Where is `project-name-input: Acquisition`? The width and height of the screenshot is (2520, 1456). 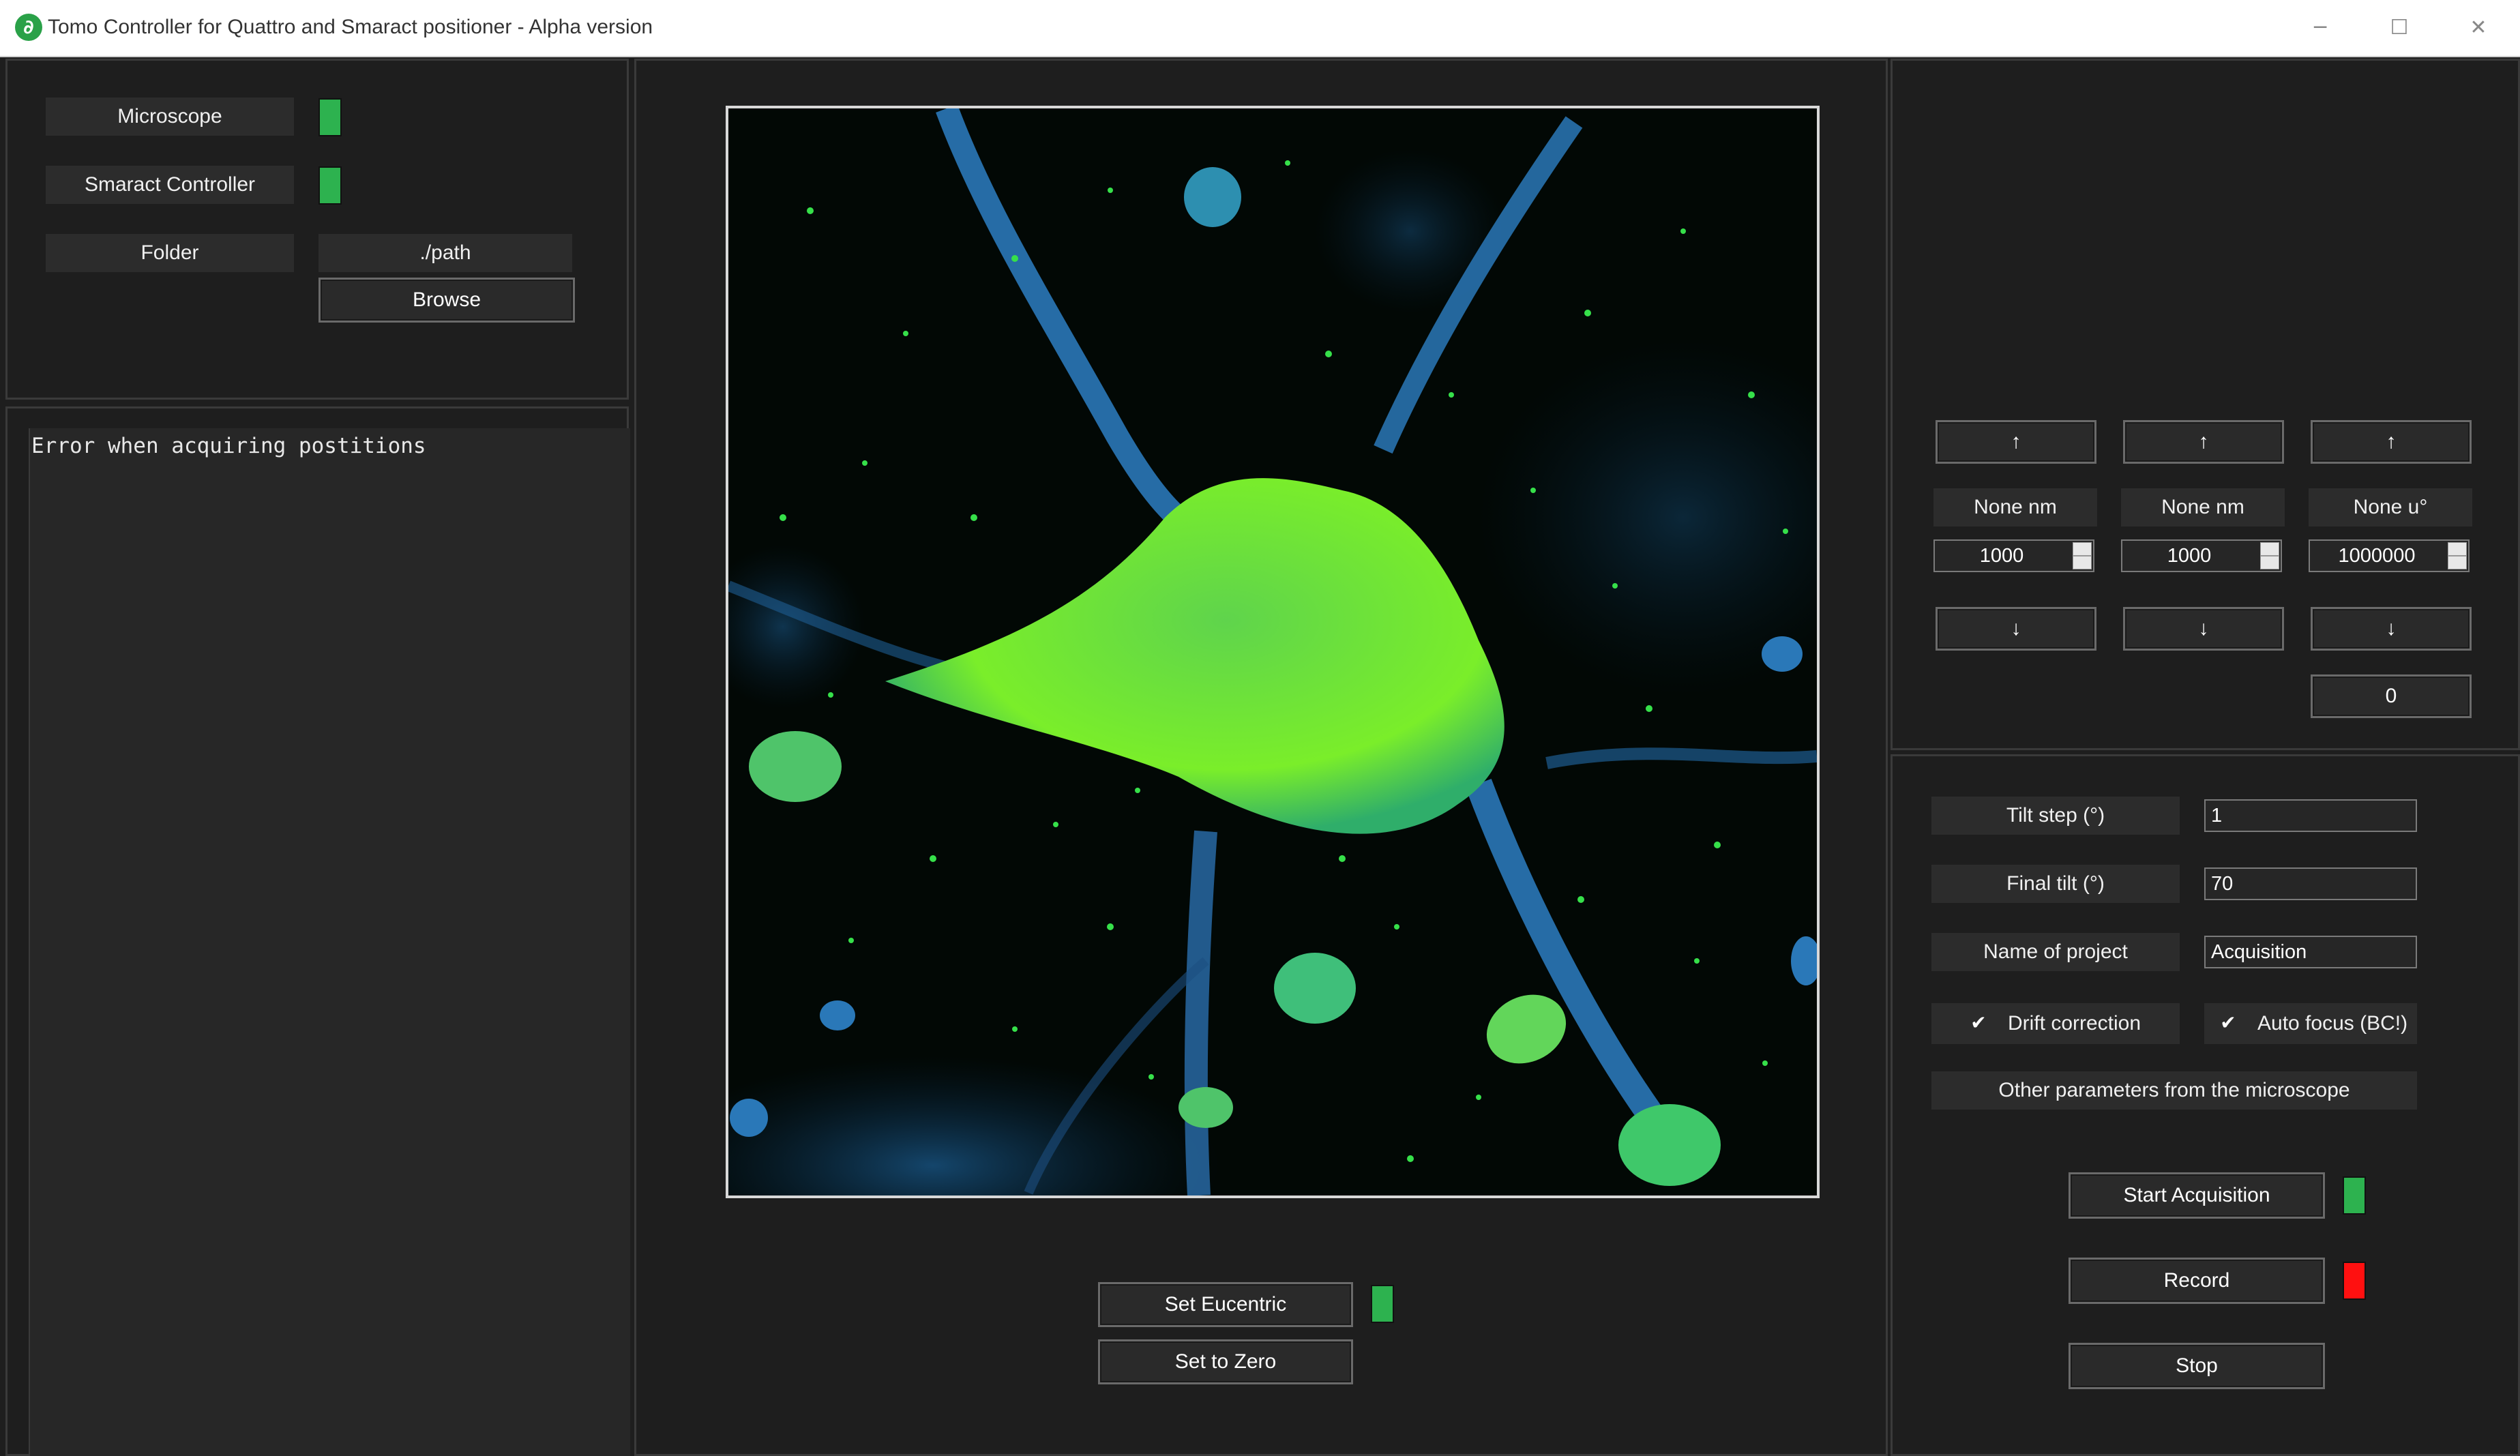 project-name-input: Acquisition is located at coordinates (2310, 952).